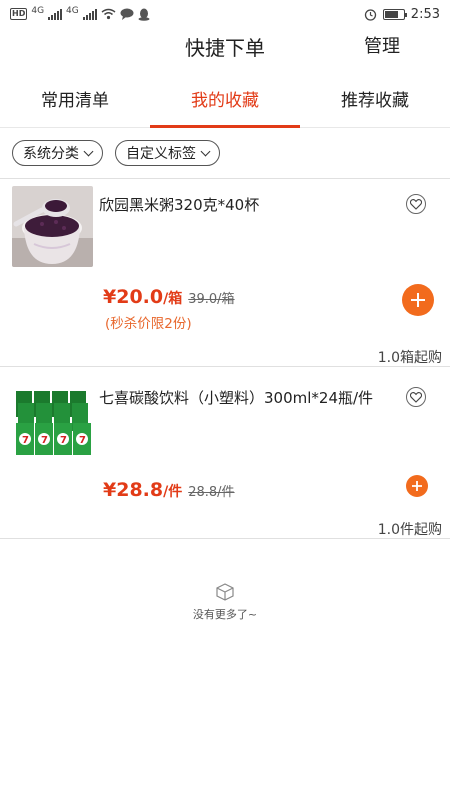 Image resolution: width=450 pixels, height=800 pixels. I want to click on no-more-footer: 没有更多了~, so click(225, 602).